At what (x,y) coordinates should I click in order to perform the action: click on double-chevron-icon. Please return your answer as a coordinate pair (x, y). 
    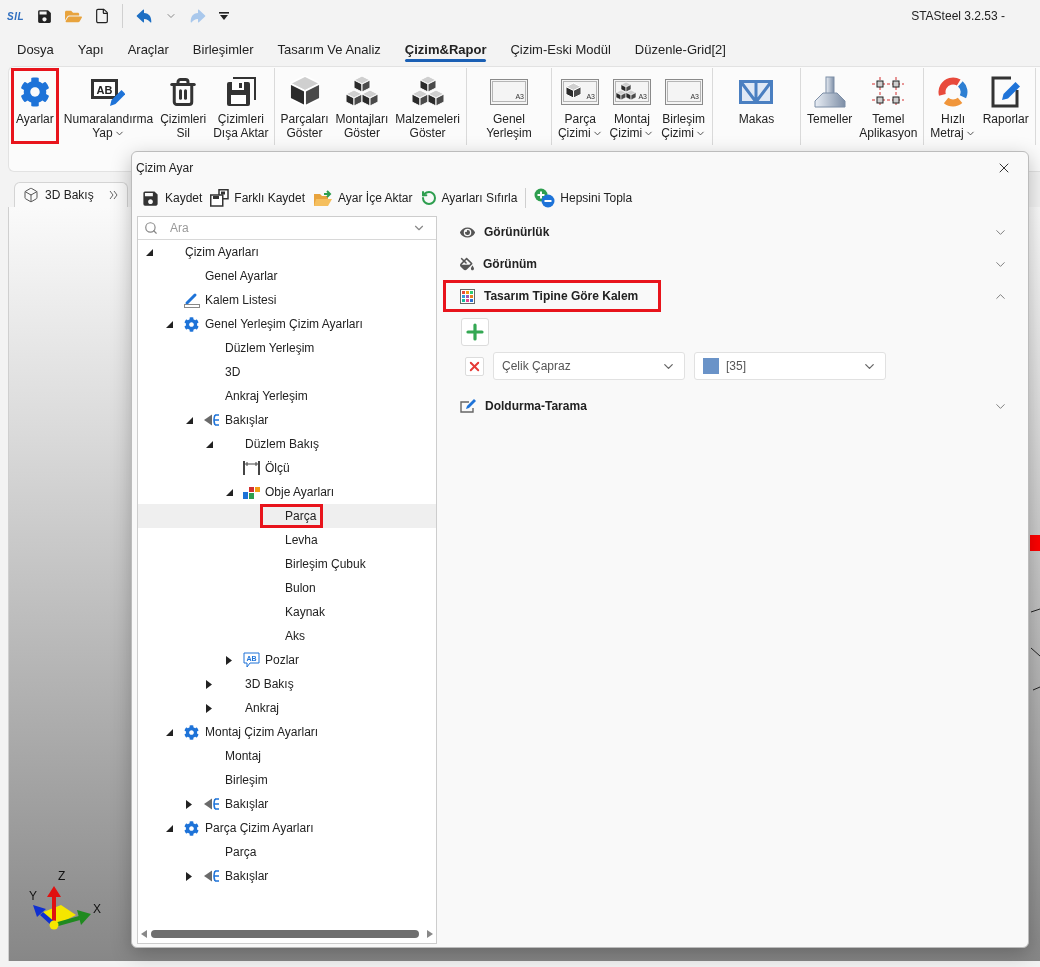
    Looking at the image, I should click on (114, 195).